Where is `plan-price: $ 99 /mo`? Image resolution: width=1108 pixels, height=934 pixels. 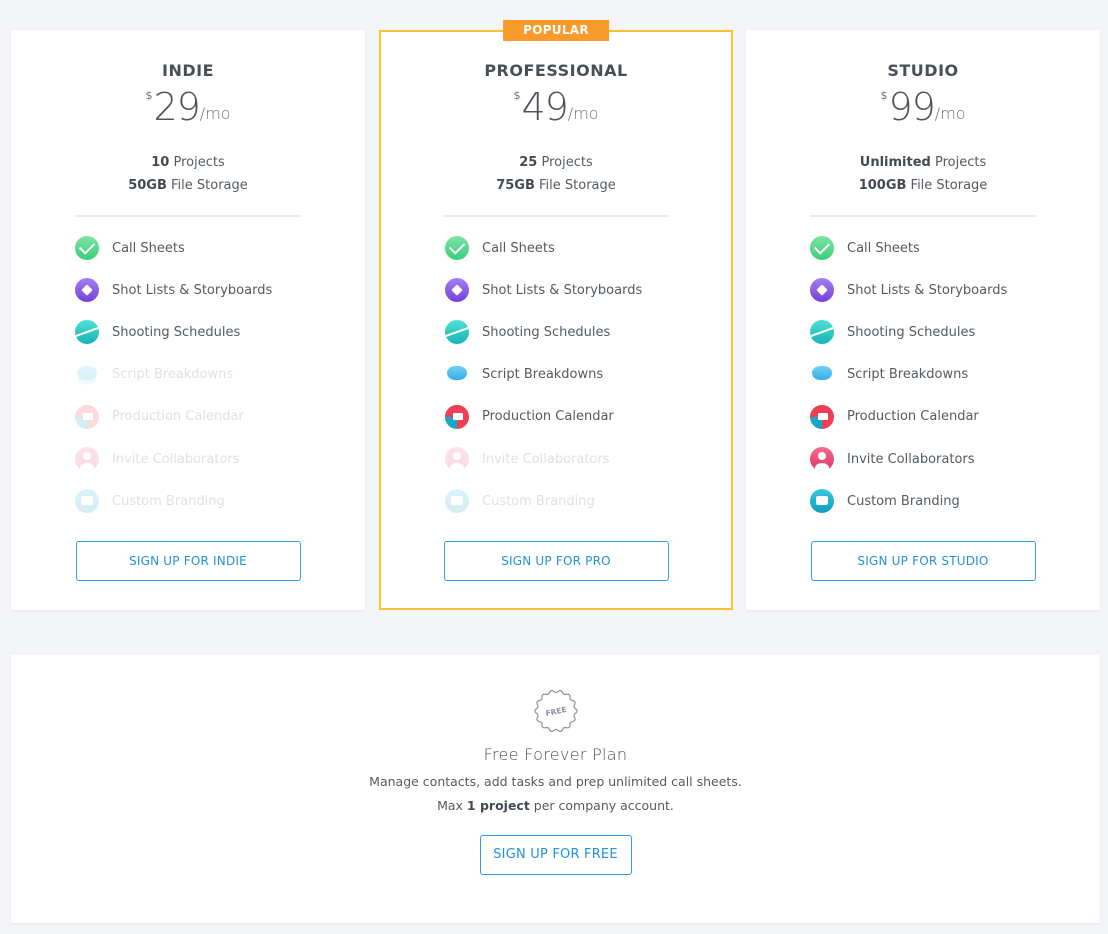 plan-price: $ 99 /mo is located at coordinates (923, 108).